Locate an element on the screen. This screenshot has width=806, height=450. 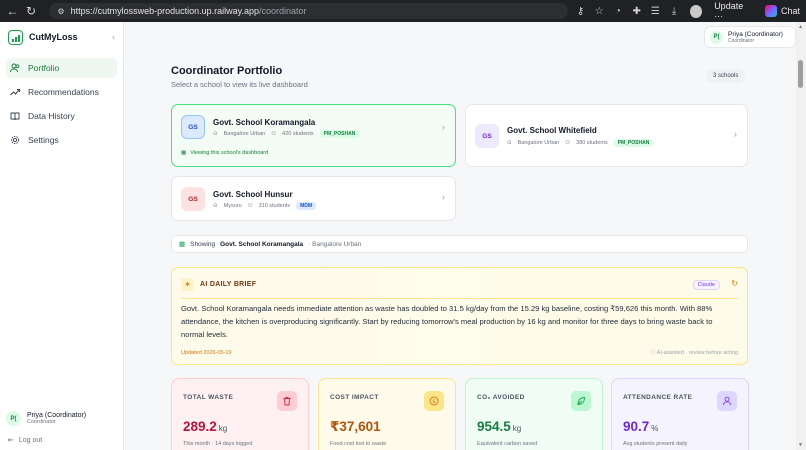
user-group-icon is located at coordinates (15, 68).